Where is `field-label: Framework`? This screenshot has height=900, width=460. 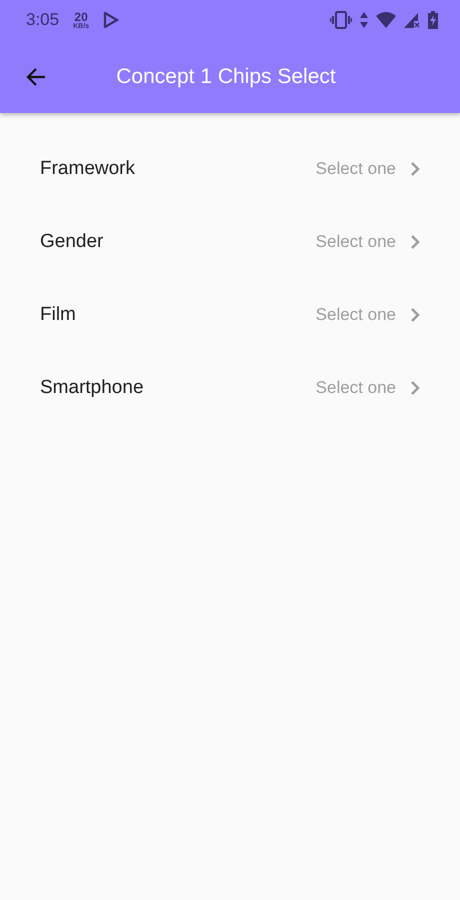
field-label: Framework is located at coordinates (88, 169).